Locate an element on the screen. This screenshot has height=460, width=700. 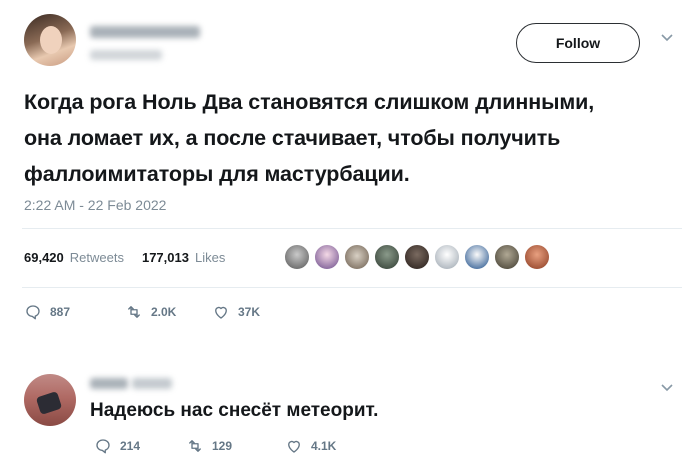
retweet-count: 129 is located at coordinates (222, 446).